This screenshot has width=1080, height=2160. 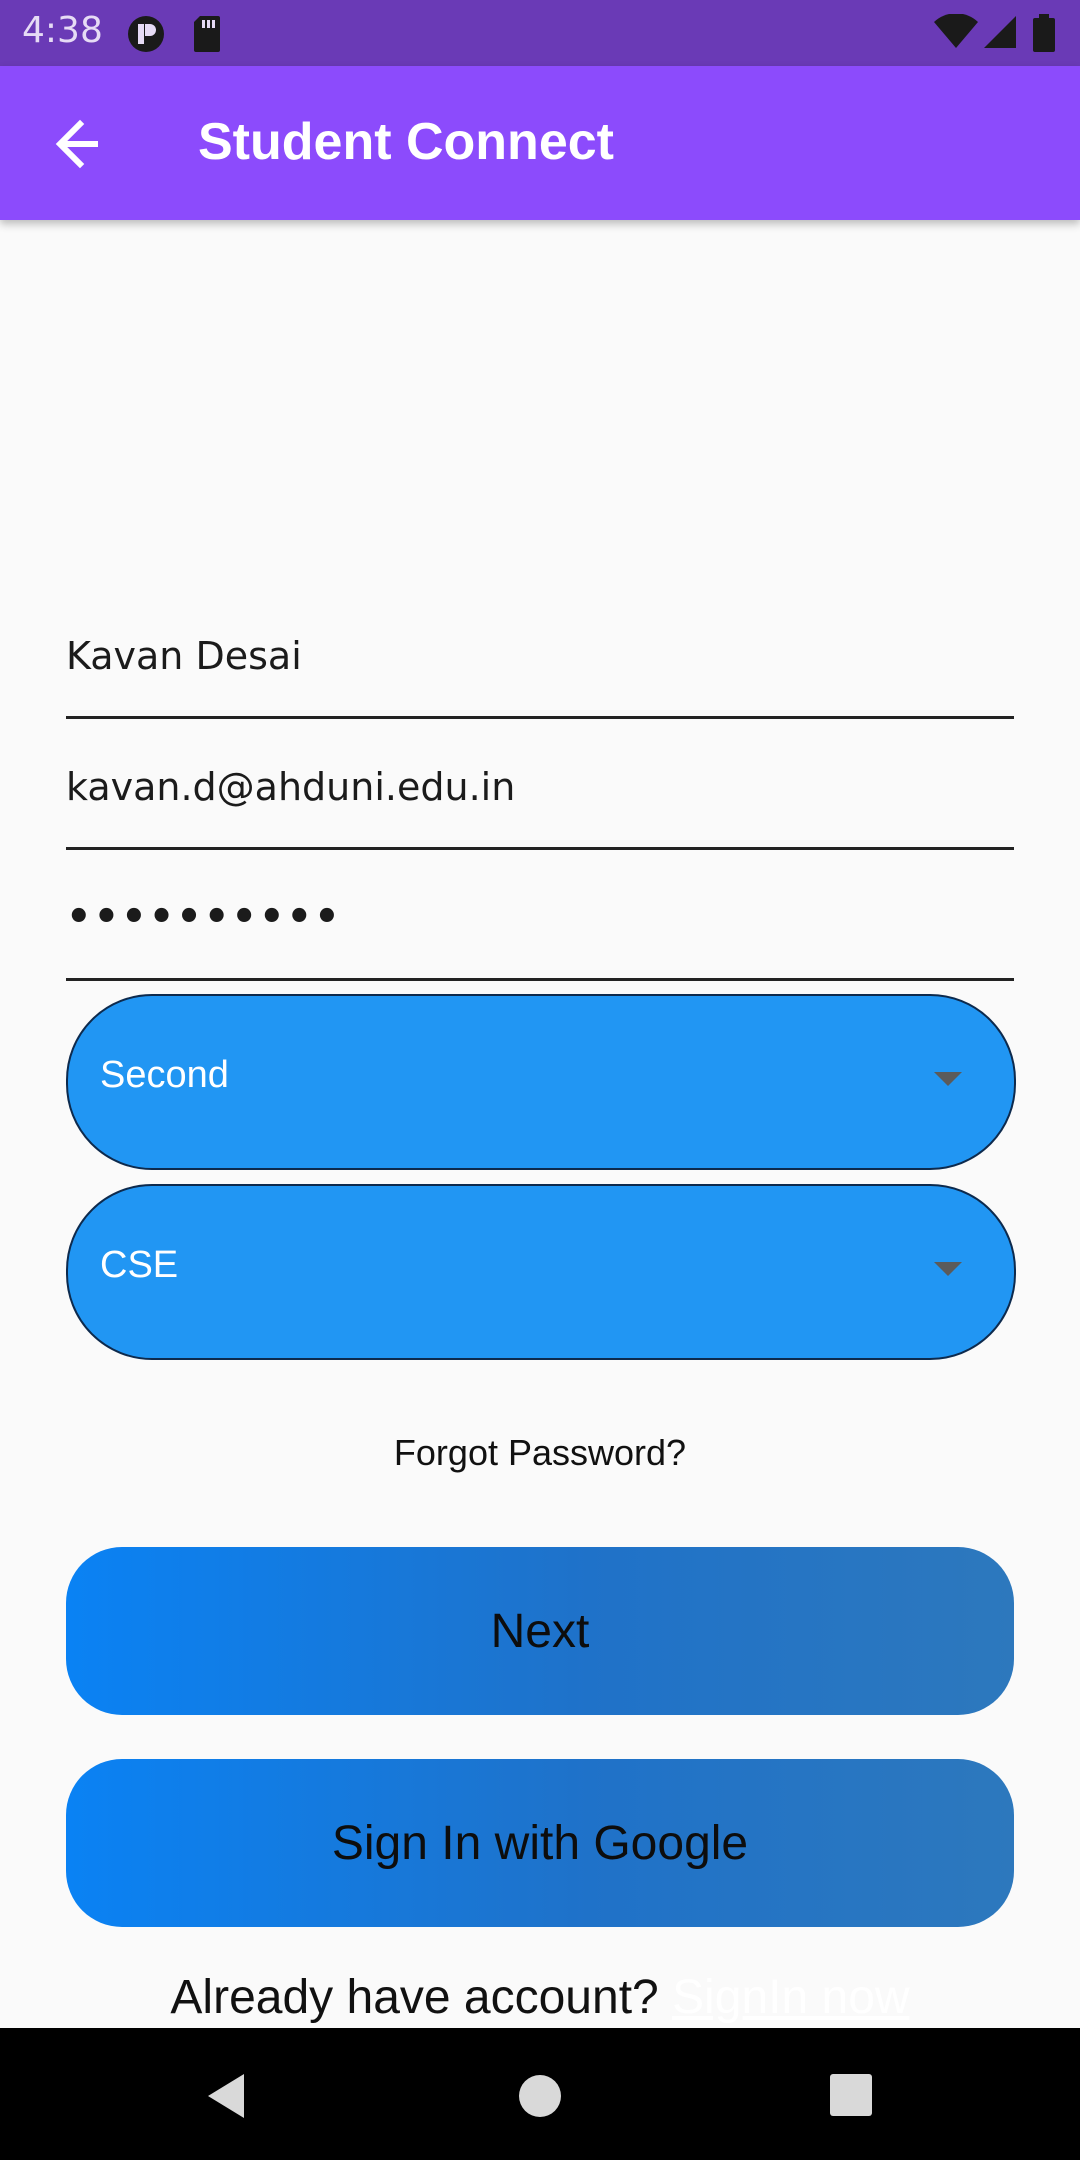 What do you see at coordinates (1000, 34) in the screenshot?
I see `signal-icon` at bounding box center [1000, 34].